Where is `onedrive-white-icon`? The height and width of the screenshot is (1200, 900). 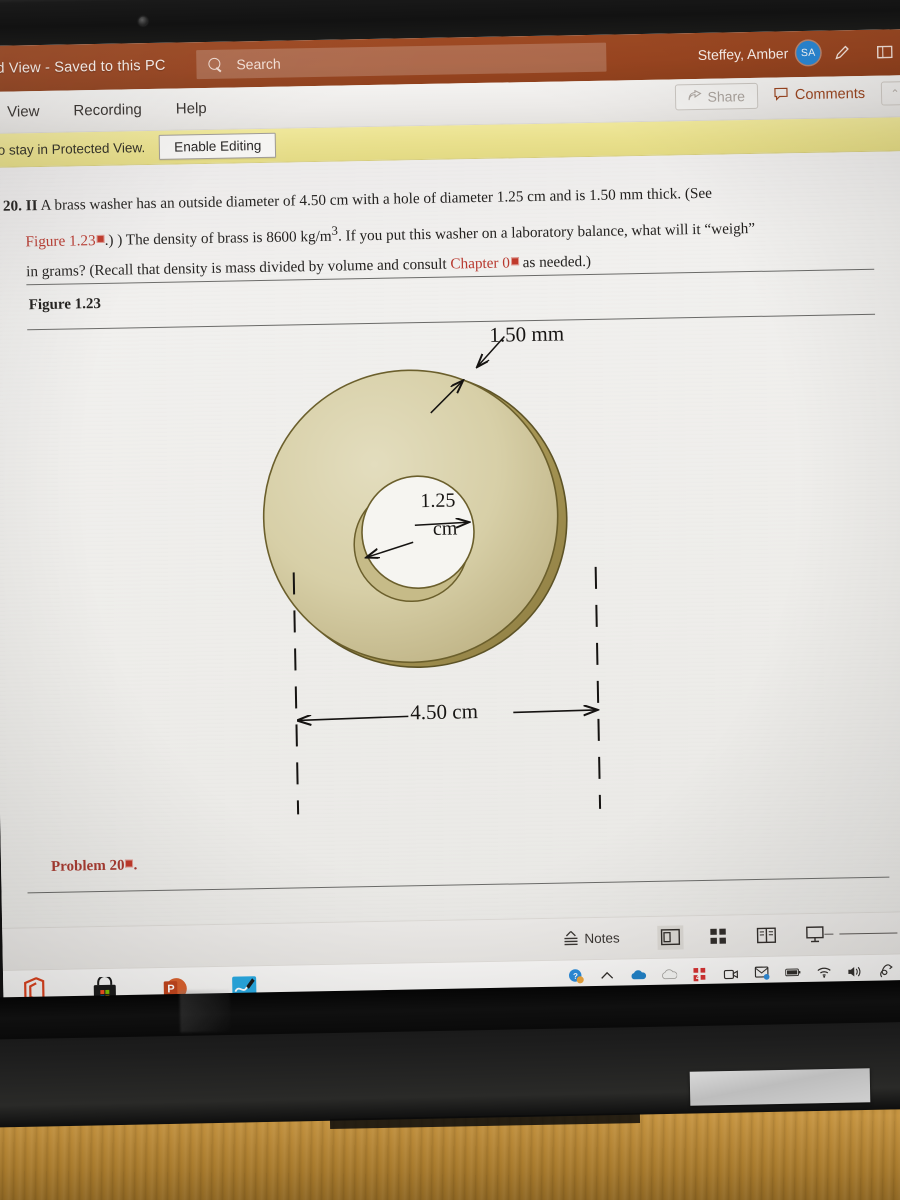 onedrive-white-icon is located at coordinates (669, 974).